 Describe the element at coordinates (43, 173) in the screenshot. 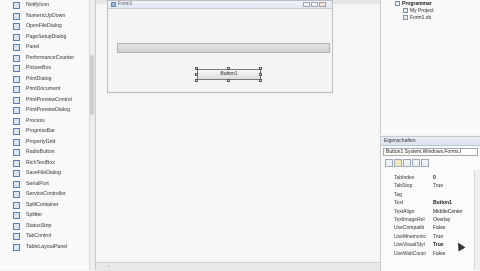

I see `toolbox-item-label: SaveFileDialog` at that location.